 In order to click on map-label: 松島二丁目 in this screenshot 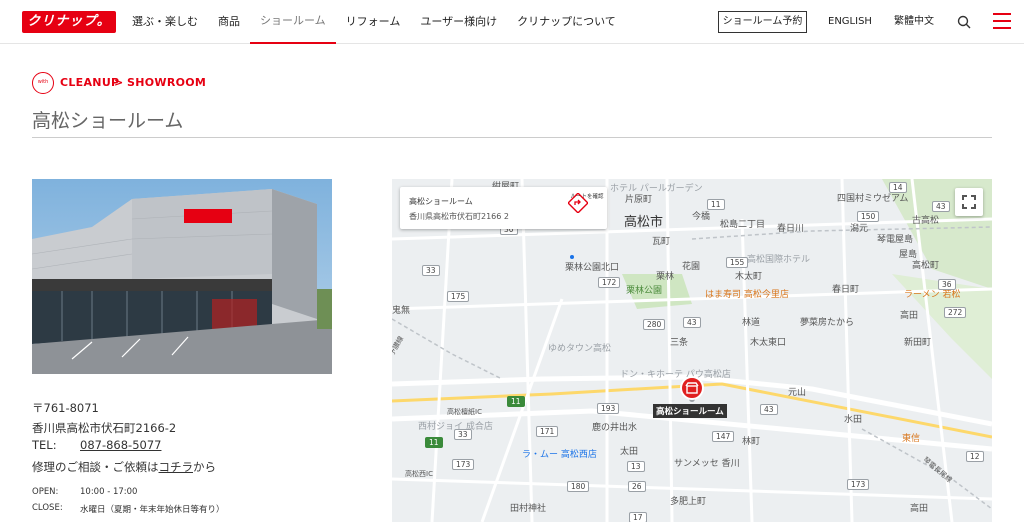, I will do `click(743, 225)`.